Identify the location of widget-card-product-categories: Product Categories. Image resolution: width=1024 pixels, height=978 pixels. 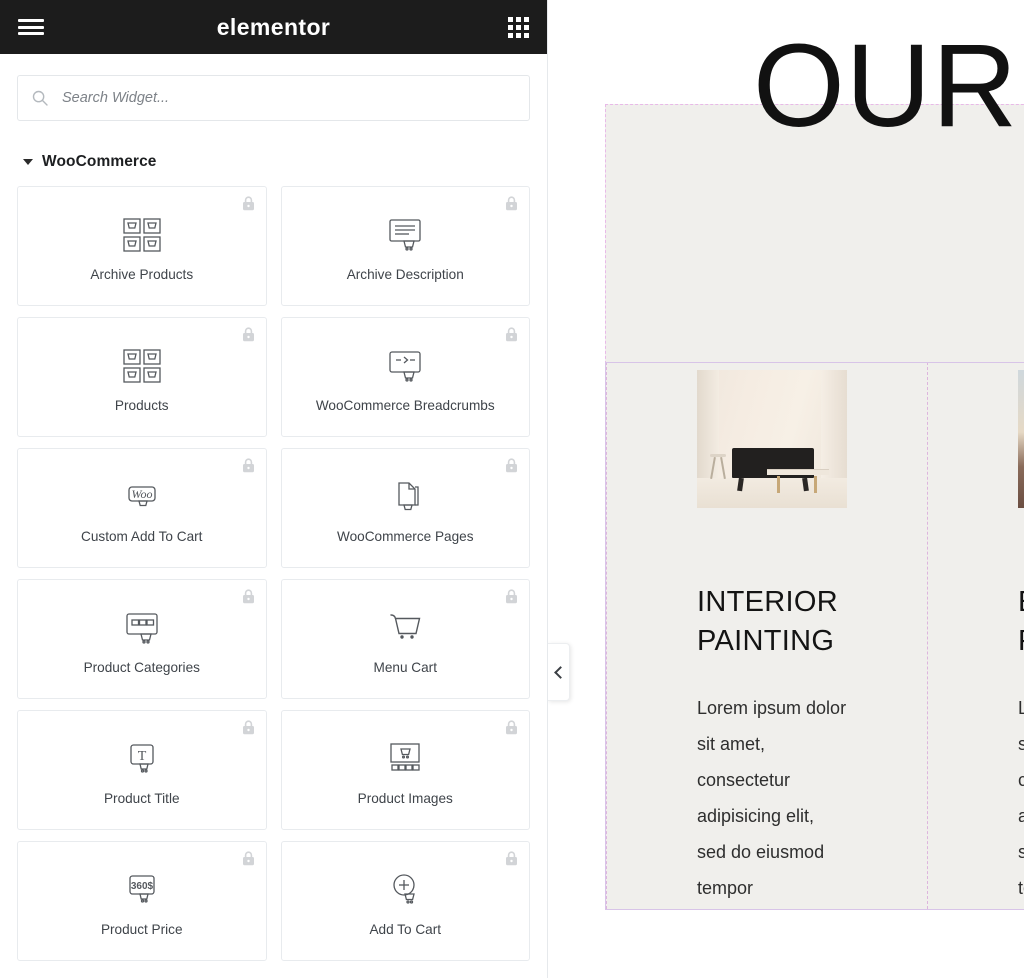
(142, 639).